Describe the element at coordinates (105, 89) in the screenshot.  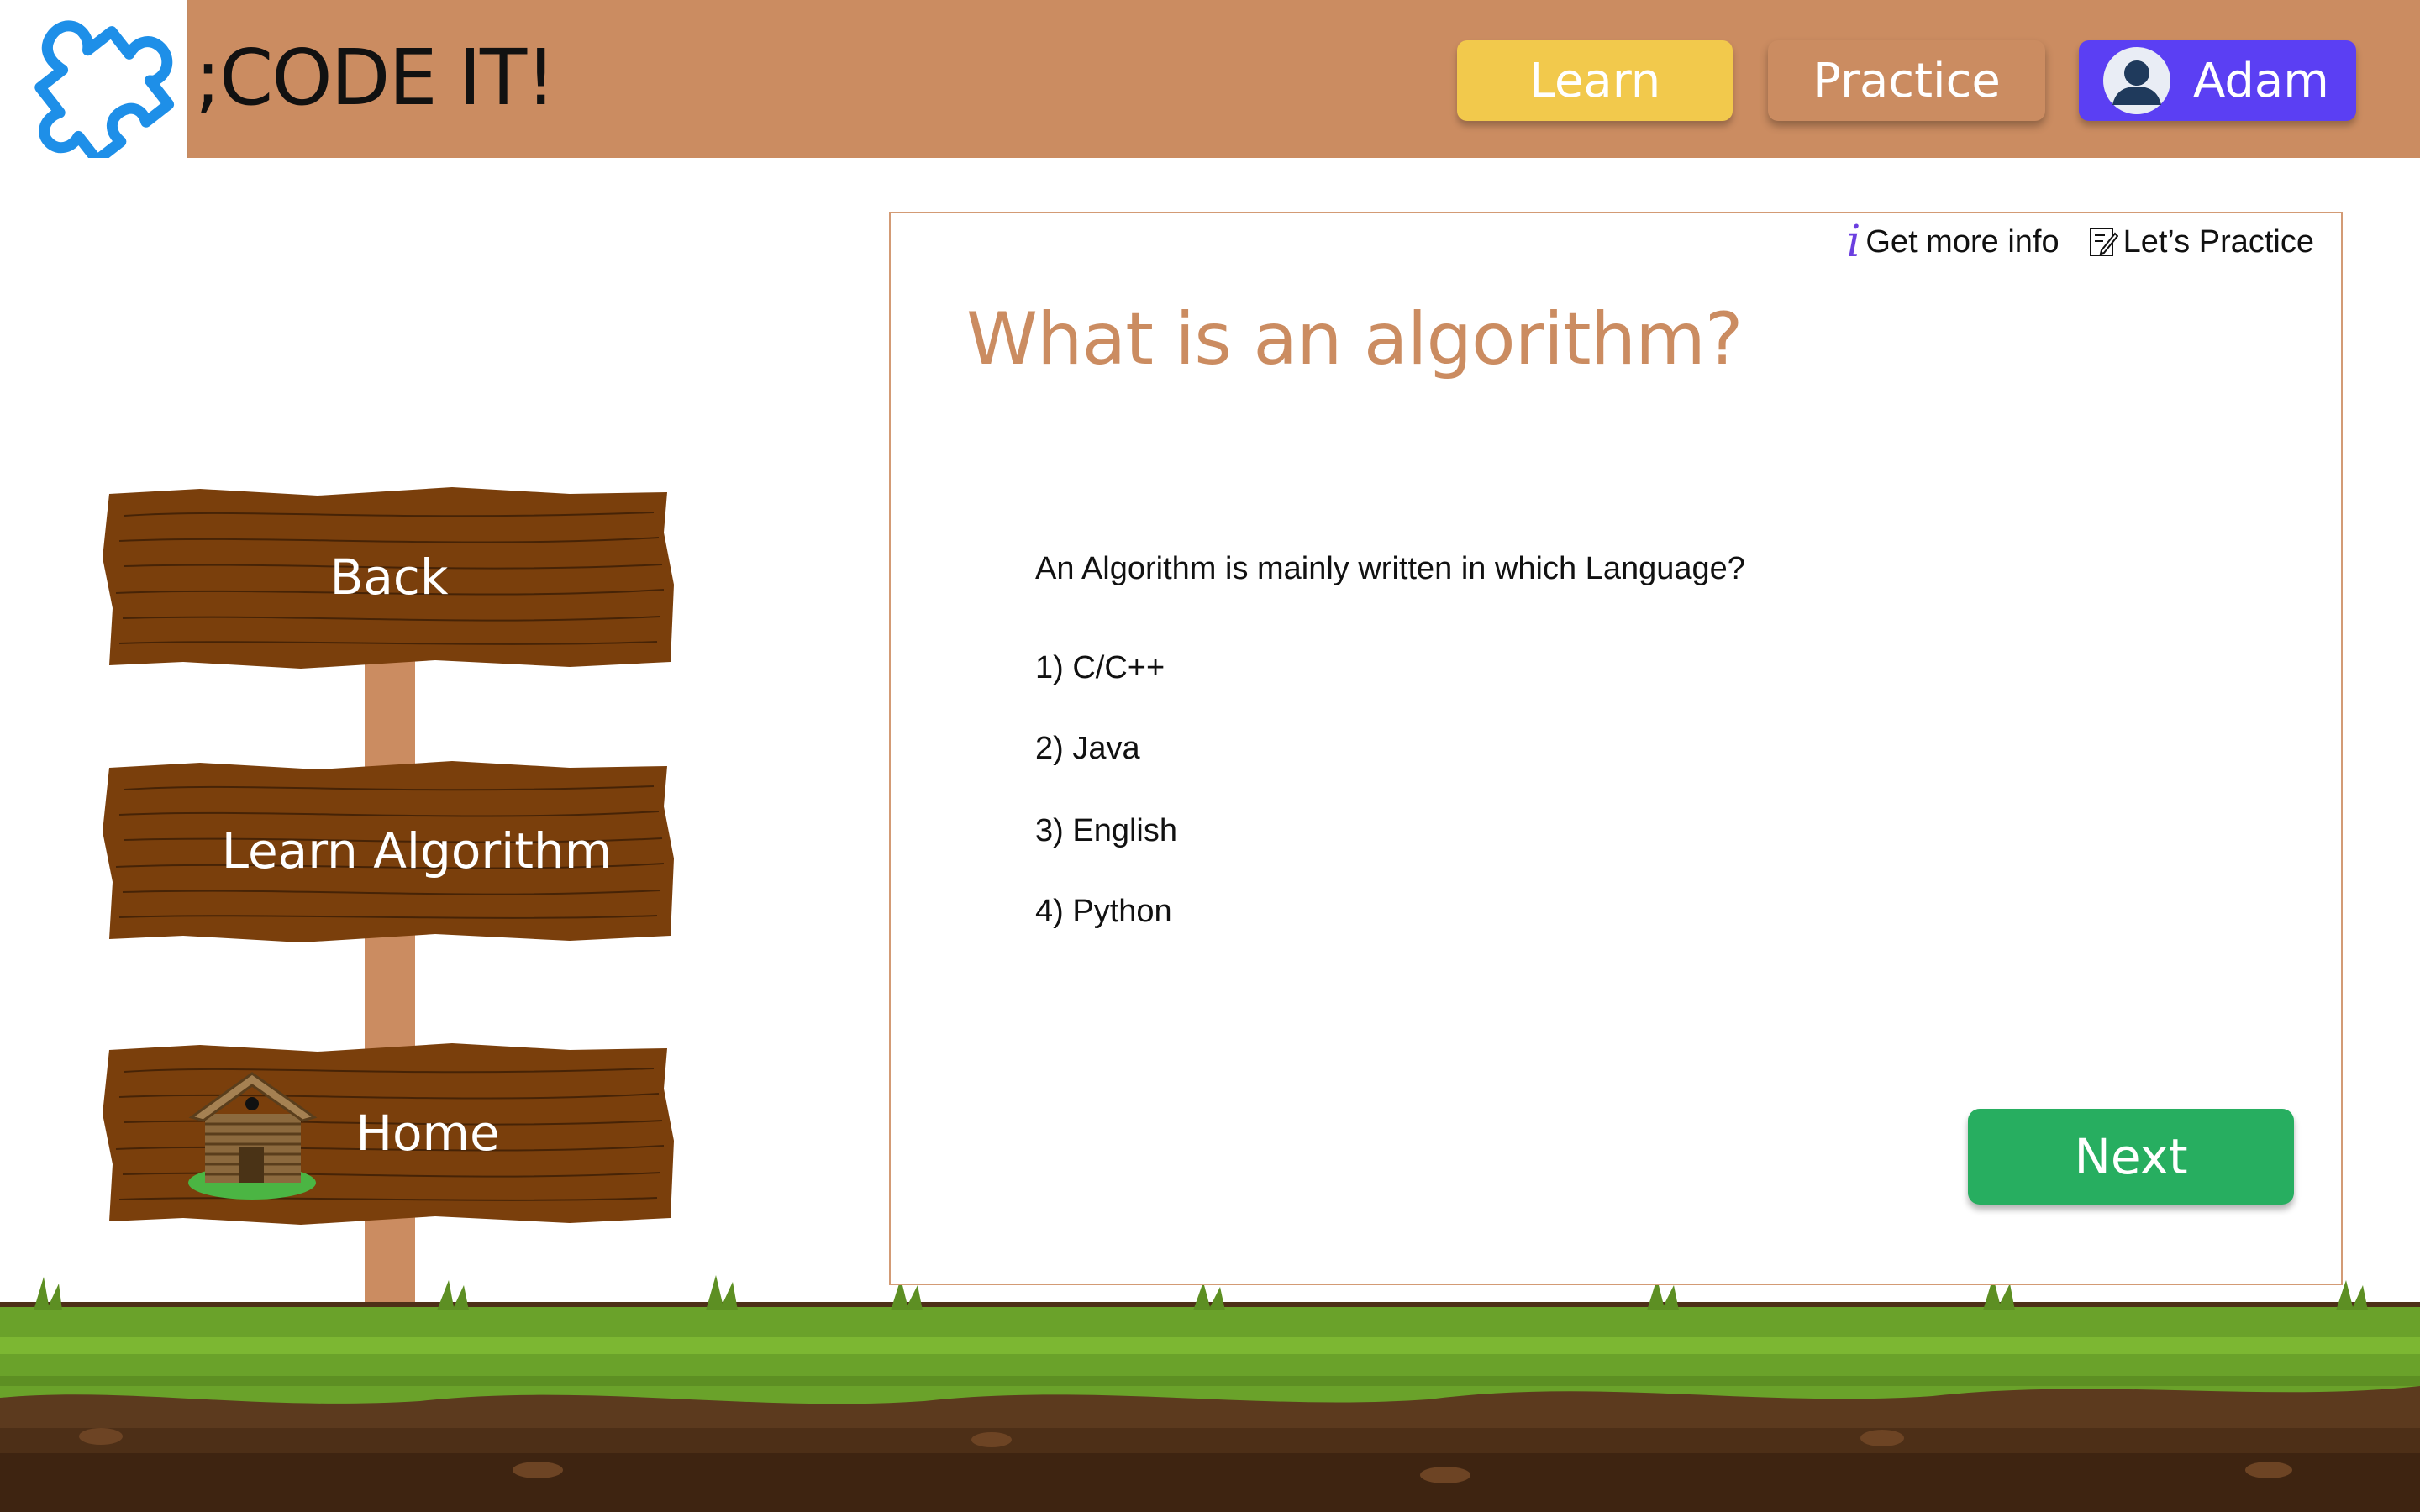
I see `puzzle-piece-icon` at that location.